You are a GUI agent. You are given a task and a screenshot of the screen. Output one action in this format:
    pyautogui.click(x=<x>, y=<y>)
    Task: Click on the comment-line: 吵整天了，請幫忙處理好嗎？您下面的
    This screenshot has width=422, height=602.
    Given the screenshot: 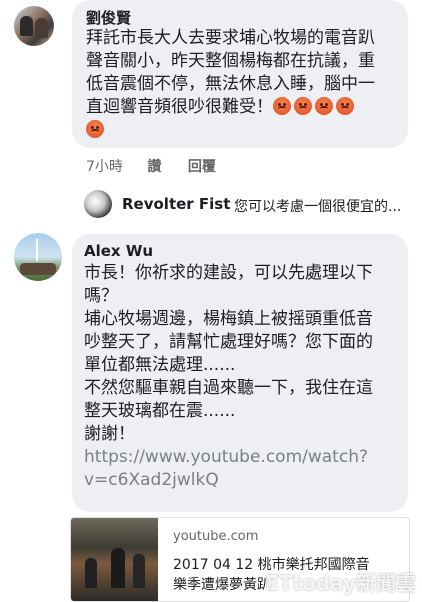 What is the action you would take?
    pyautogui.click(x=228, y=342)
    